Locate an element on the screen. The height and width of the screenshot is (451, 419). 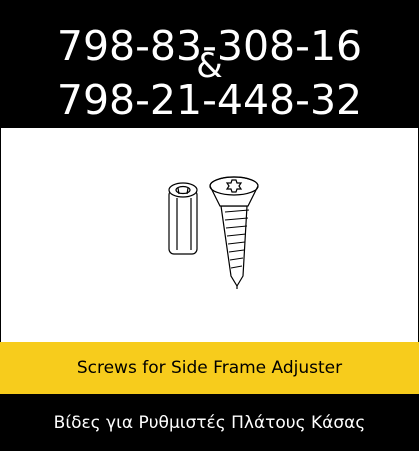
greek-caption: Βίδες για Ρυθμιστές Πλάτους Κάσας is located at coordinates (209, 422).